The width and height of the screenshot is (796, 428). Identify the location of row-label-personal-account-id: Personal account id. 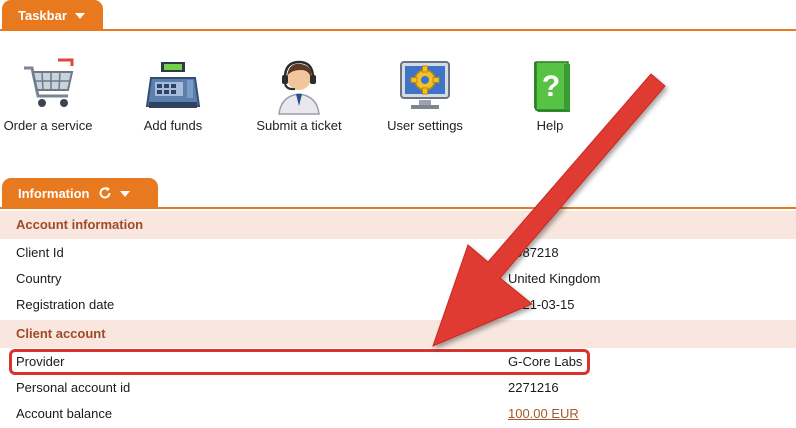
(73, 387).